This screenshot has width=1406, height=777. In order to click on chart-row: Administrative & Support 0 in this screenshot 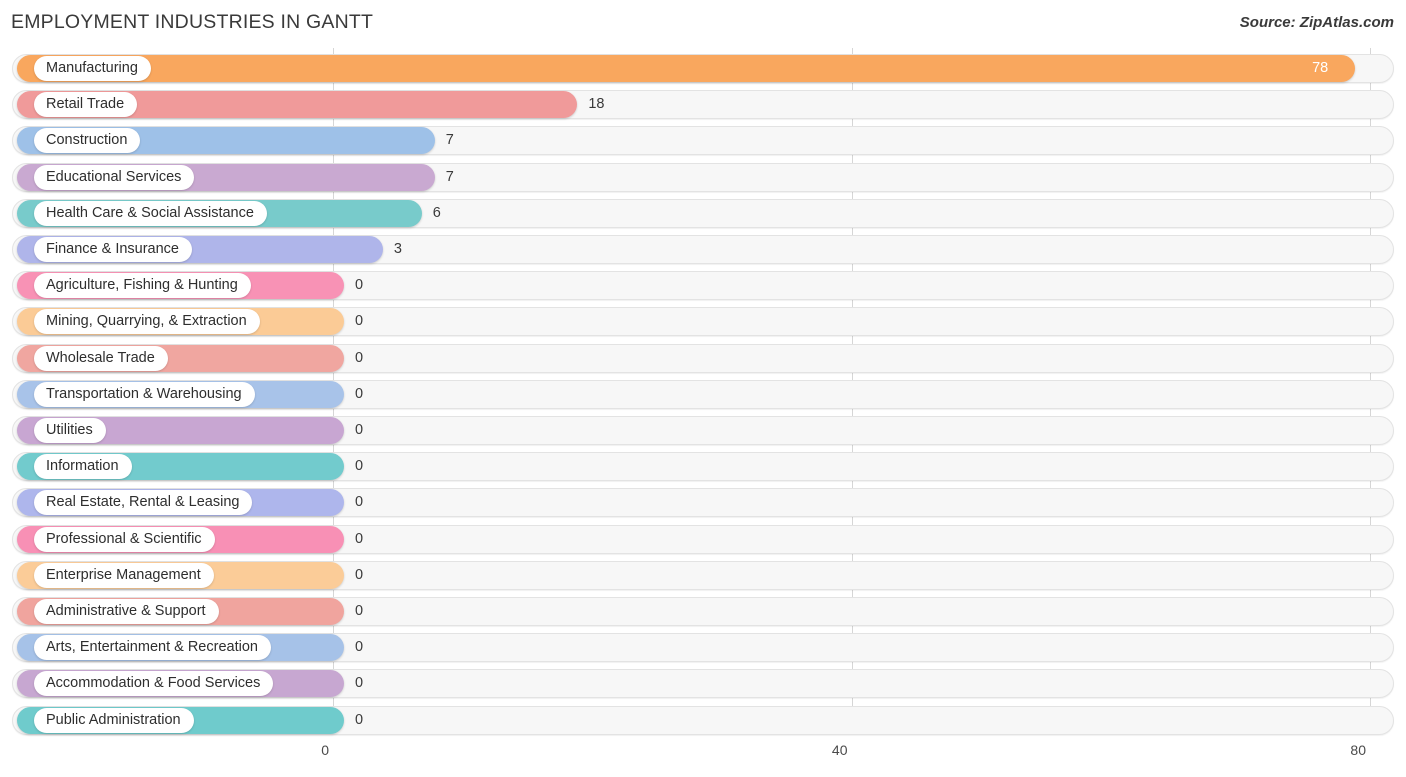, I will do `click(703, 611)`.